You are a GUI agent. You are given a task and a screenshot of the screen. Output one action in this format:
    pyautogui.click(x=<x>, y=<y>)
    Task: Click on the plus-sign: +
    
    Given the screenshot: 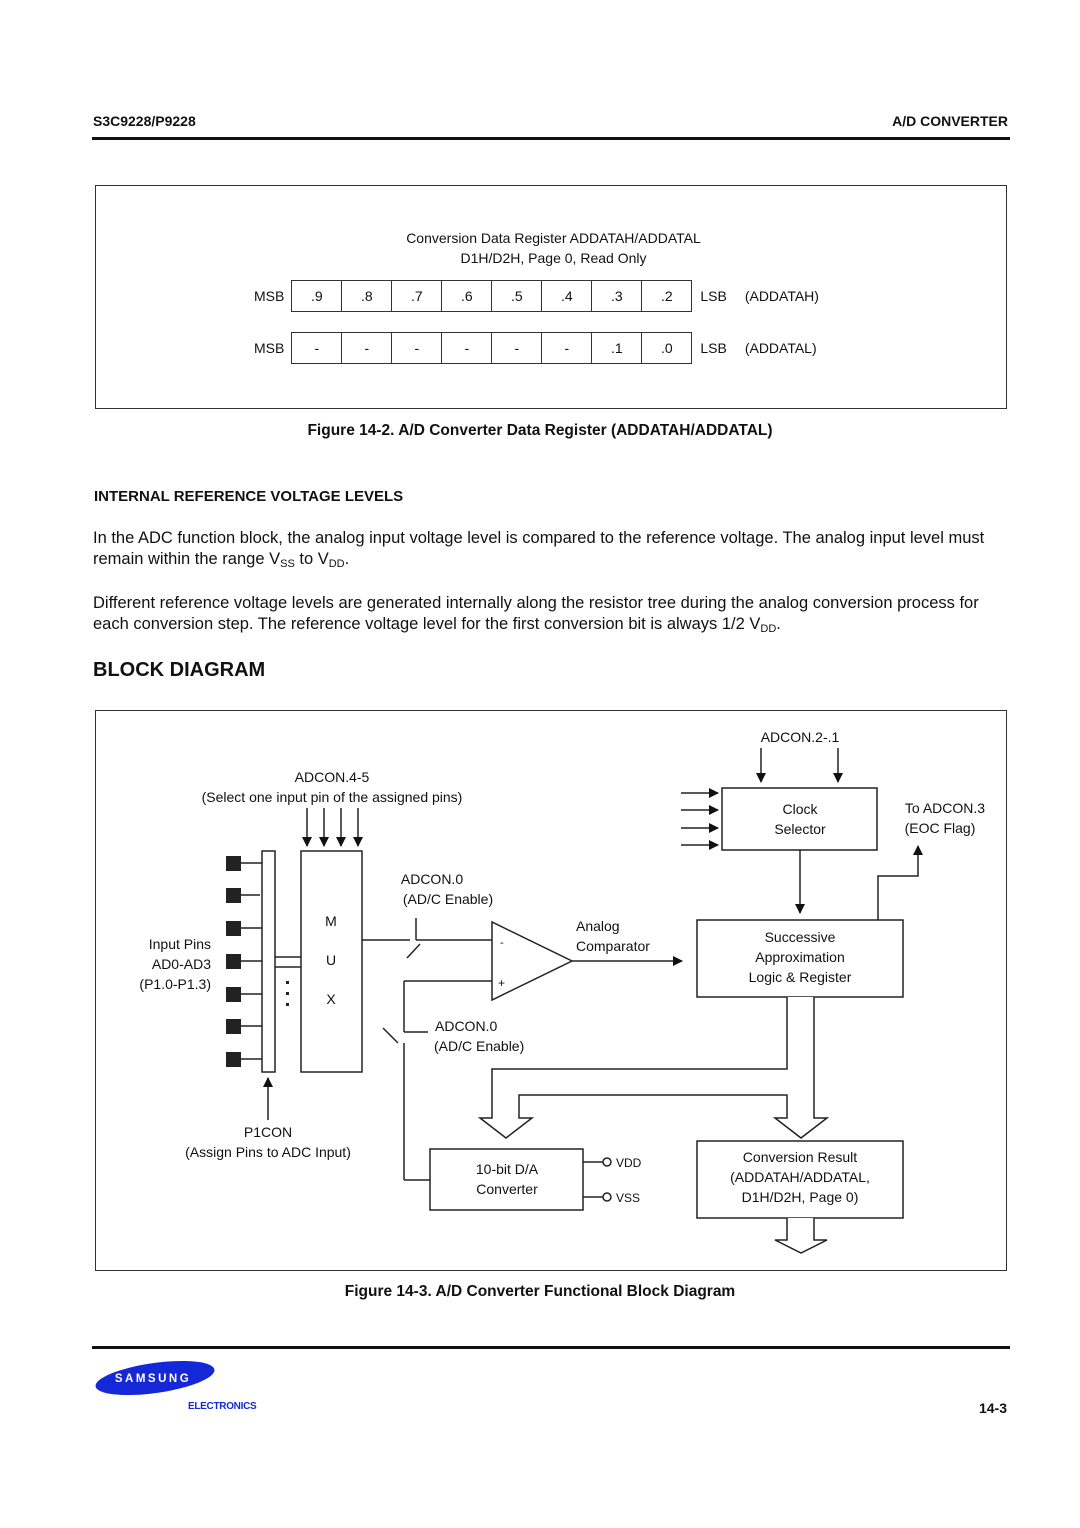 What is the action you would take?
    pyautogui.click(x=501, y=983)
    